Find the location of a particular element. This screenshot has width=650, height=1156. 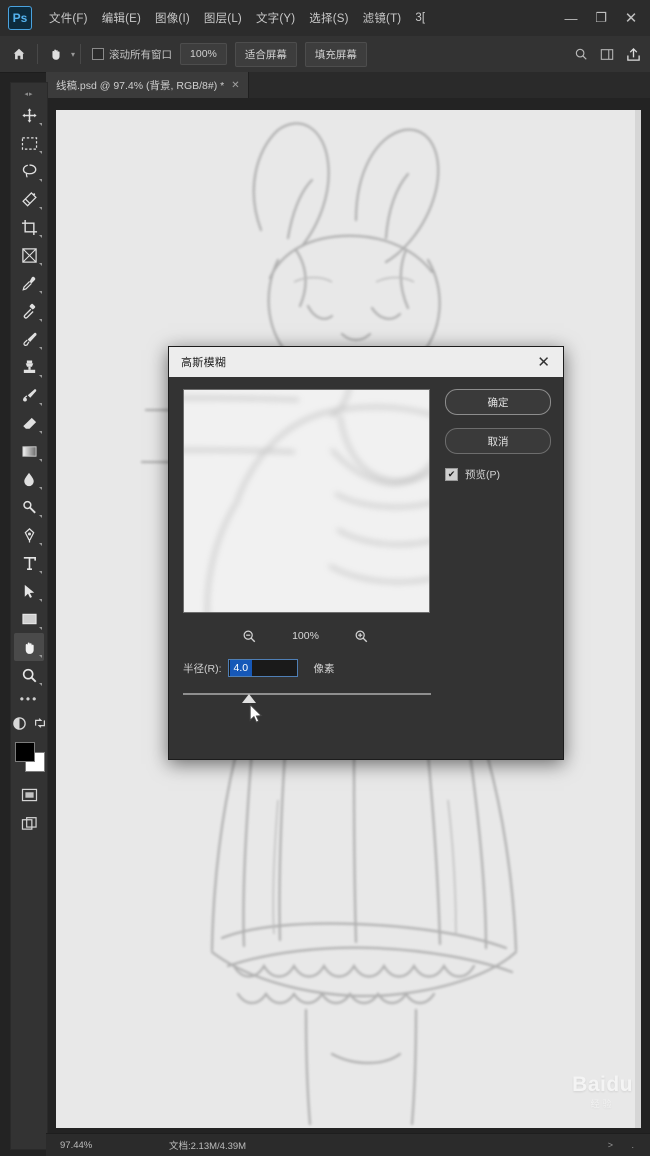

radius-label: 半径(R): is located at coordinates (202, 668).